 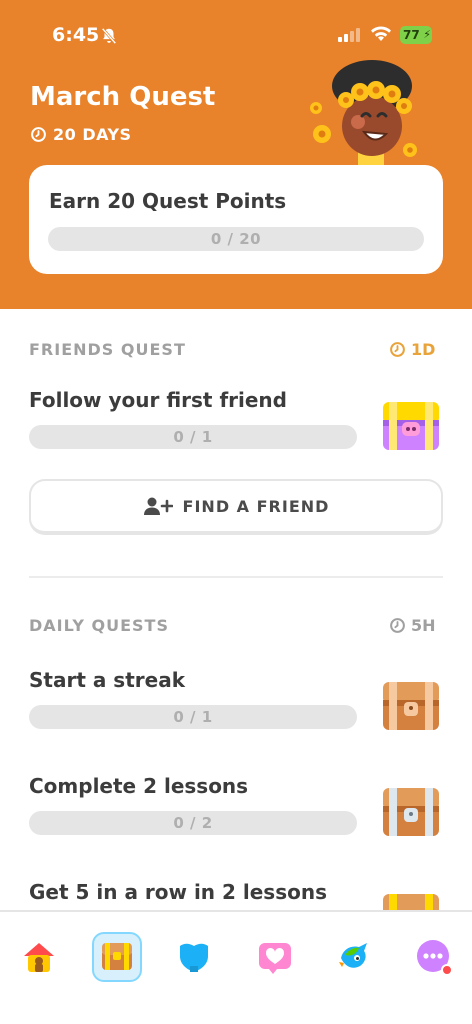 What do you see at coordinates (423, 349) in the screenshot?
I see `friends-quest-timer-label: 1D` at bounding box center [423, 349].